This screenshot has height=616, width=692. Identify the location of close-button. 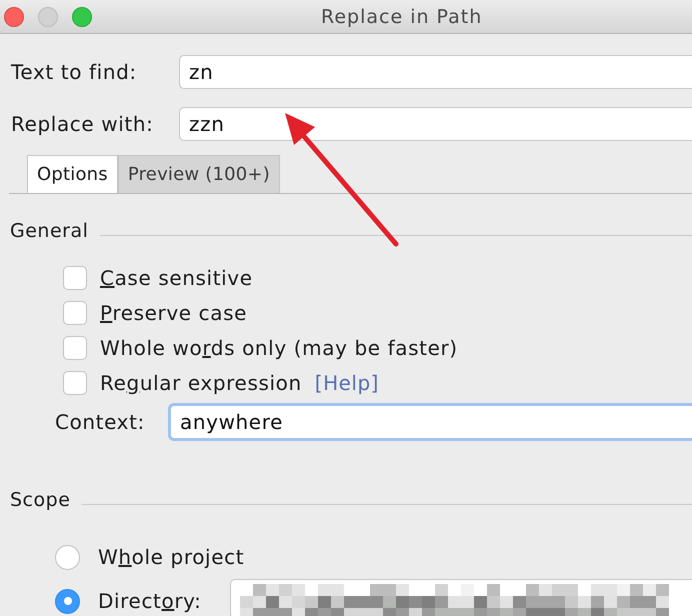
(14, 16).